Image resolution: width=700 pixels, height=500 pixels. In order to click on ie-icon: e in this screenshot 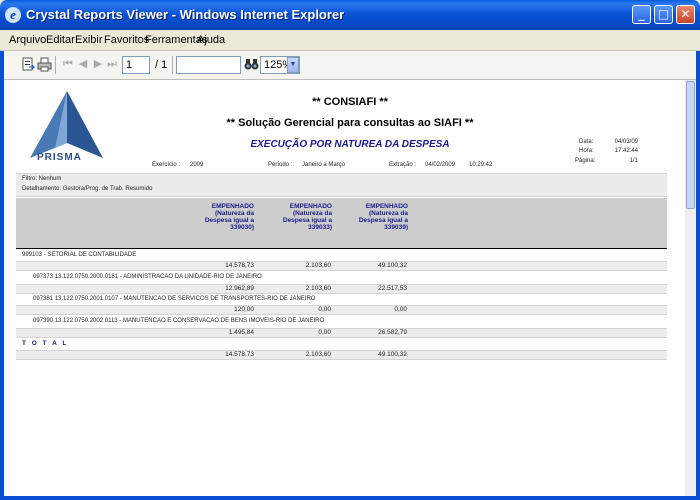, I will do `click(13, 15)`.